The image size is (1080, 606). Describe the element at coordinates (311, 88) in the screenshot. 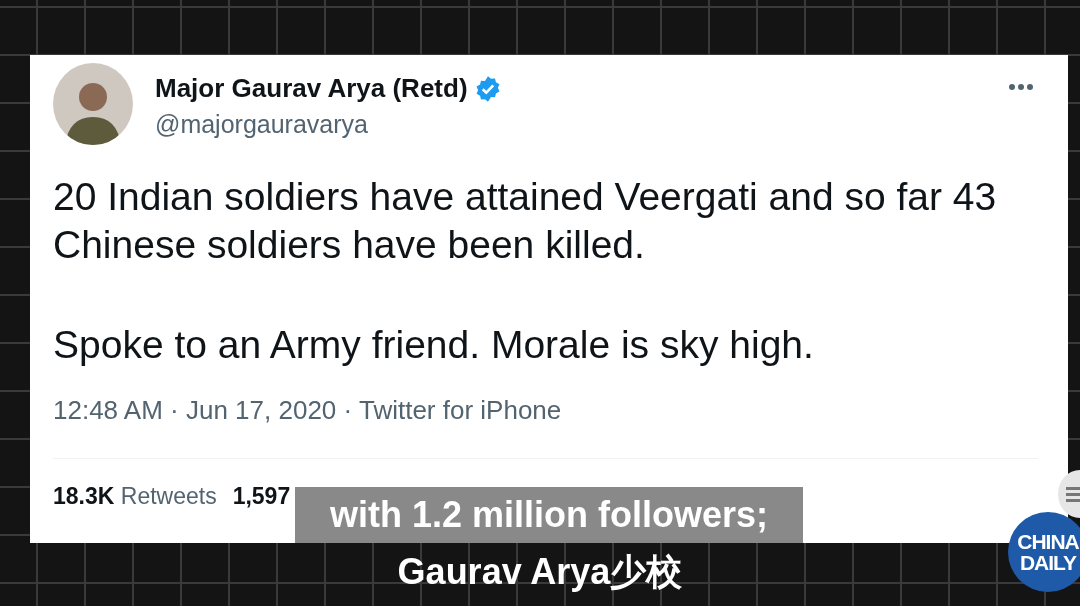

I see `author-name: Major Gaurav Arya (Retd)` at that location.